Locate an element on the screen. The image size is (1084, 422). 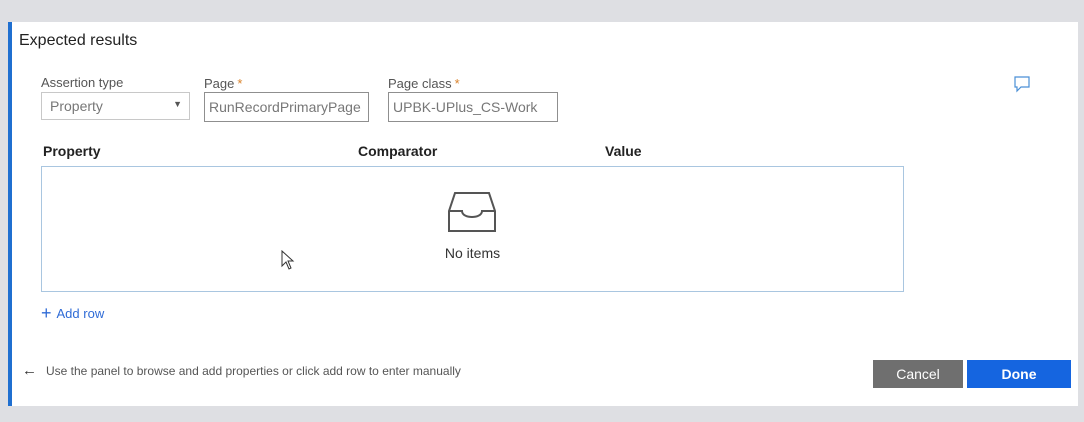
column-header-value: Value is located at coordinates (623, 151).